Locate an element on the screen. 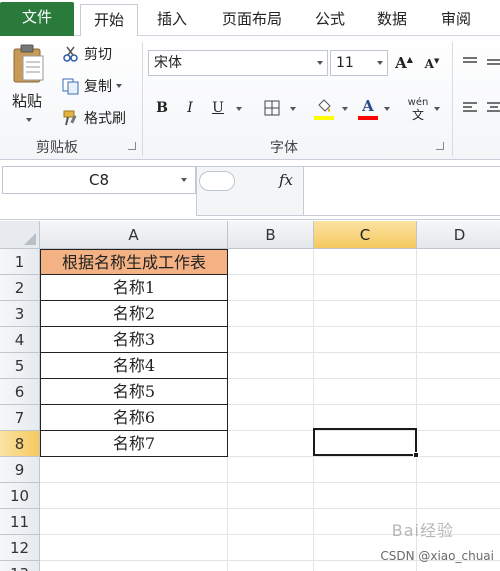  cell-a3: 名称2 is located at coordinates (134, 314).